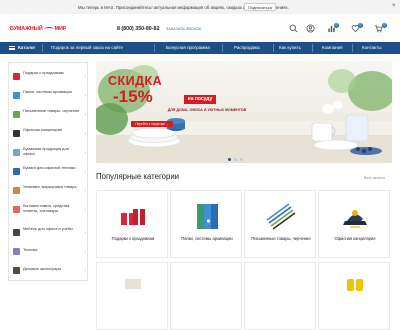 This screenshot has height=330, width=400. Describe the element at coordinates (16, 270) in the screenshot. I see `briefcase-icon` at that location.